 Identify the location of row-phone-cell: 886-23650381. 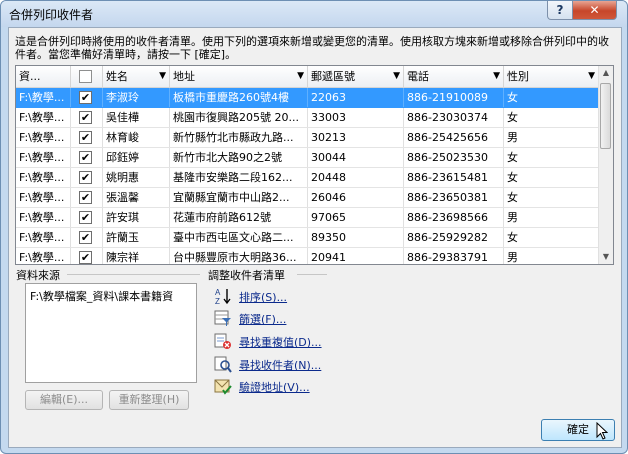
(454, 197).